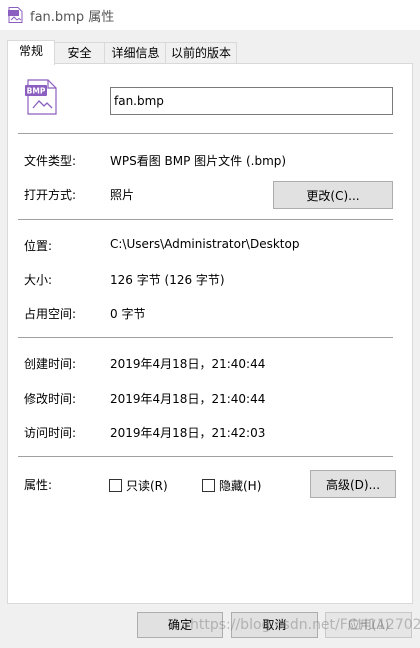  I want to click on accessed-value: 2019年4月18日，21:42:03, so click(188, 433).